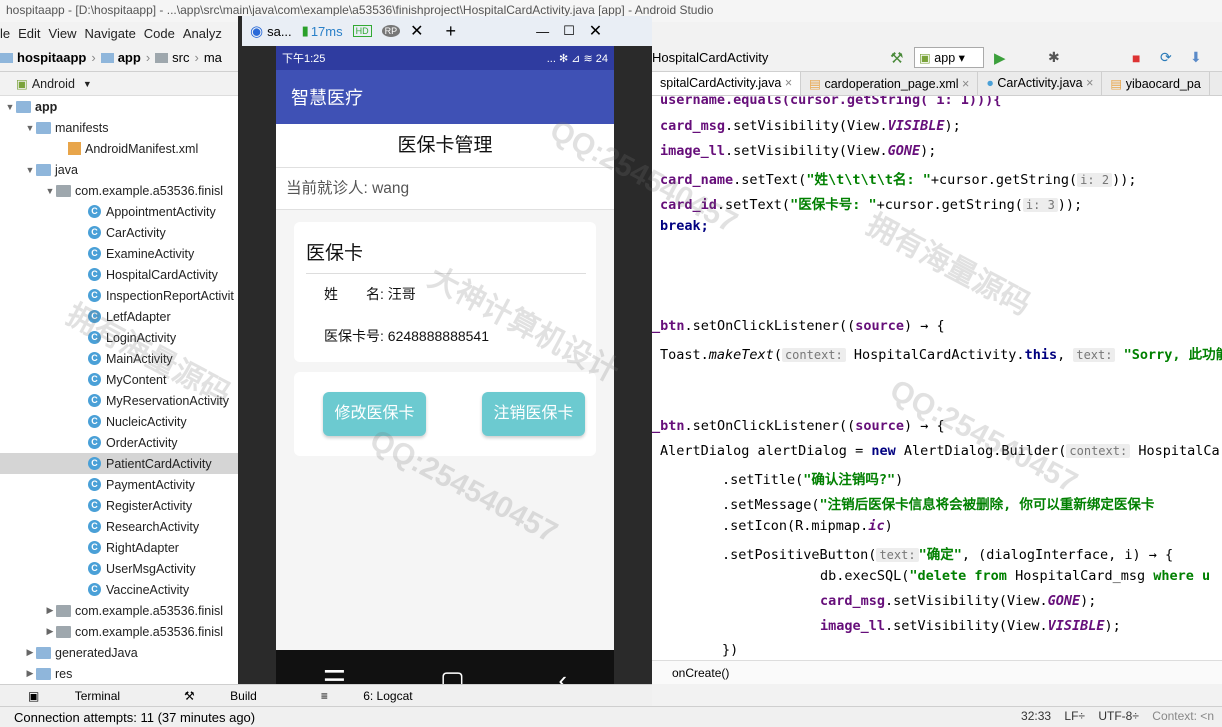 This screenshot has height=727, width=1222. Describe the element at coordinates (958, 601) in the screenshot. I see `code-line: card_msg.setVisibility(View.GONE);` at that location.